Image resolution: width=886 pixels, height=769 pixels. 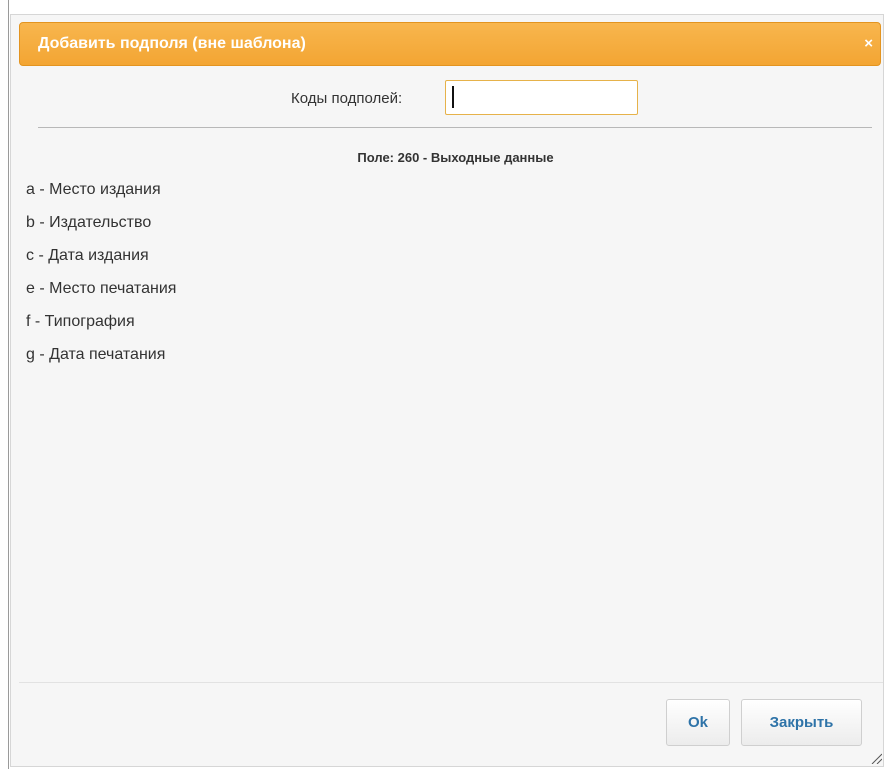 I want to click on footer-divider, so click(x=451, y=682).